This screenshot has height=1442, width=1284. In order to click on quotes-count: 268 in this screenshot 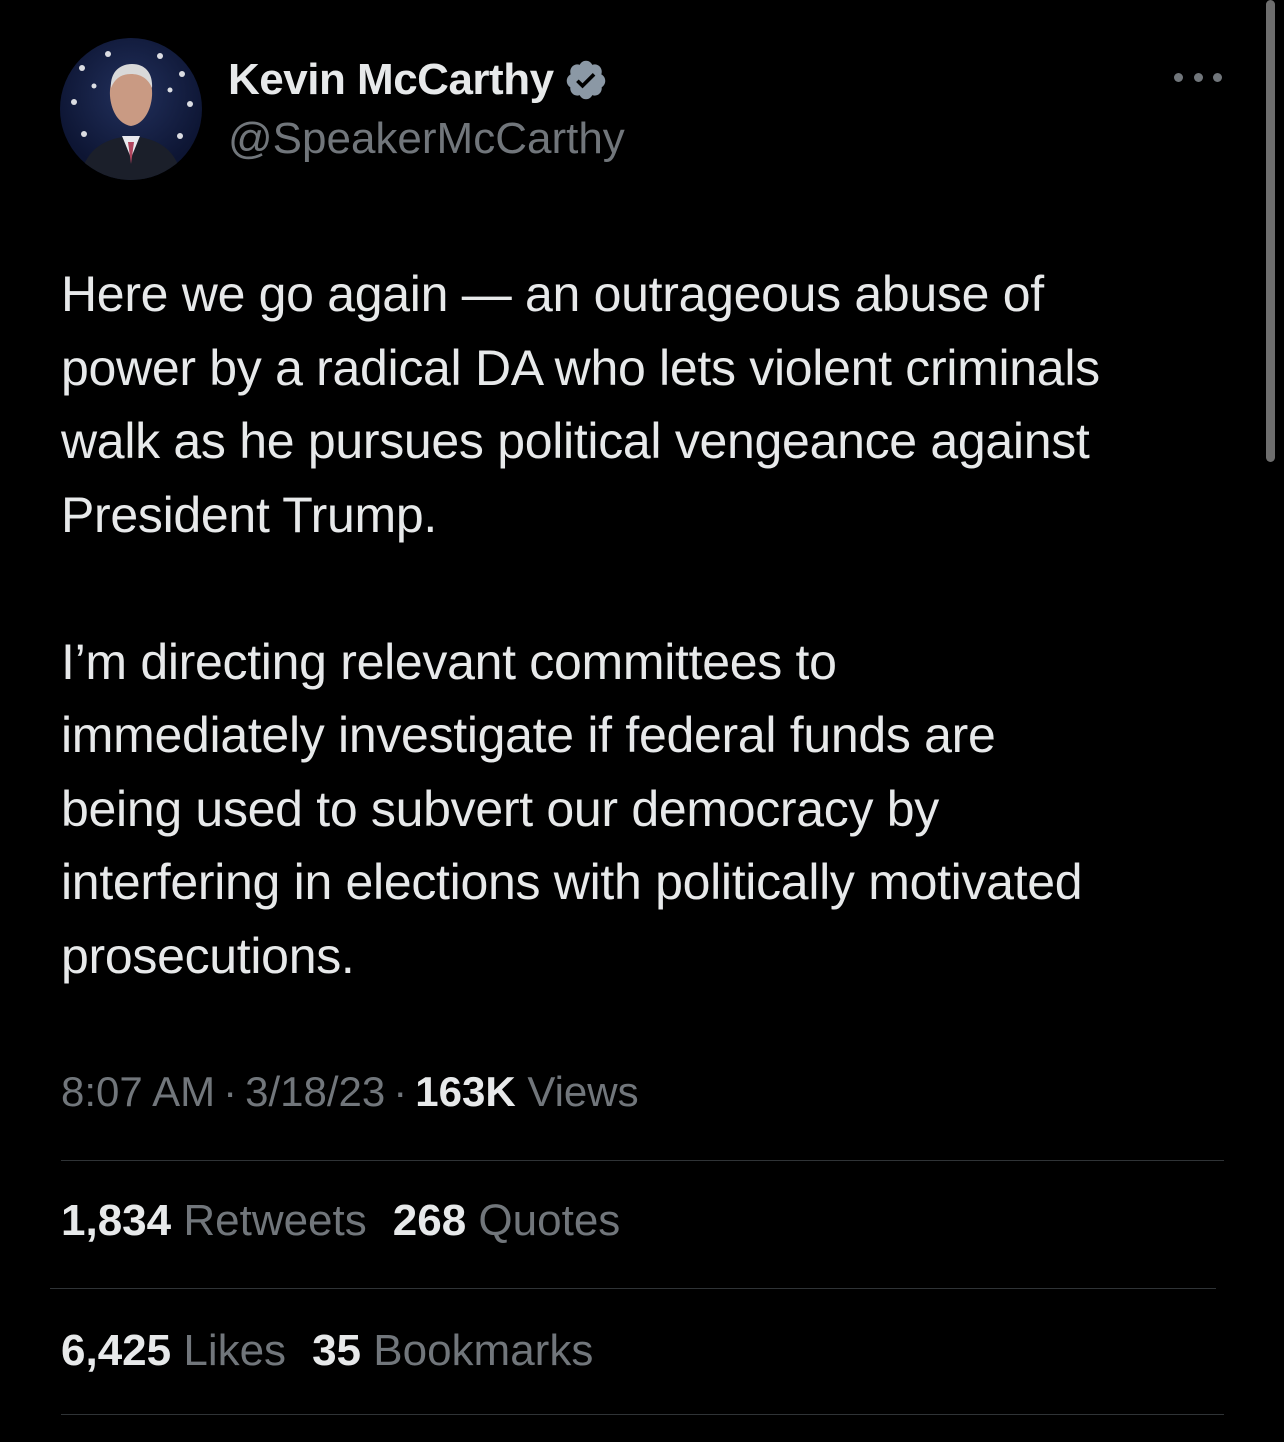, I will do `click(429, 1220)`.